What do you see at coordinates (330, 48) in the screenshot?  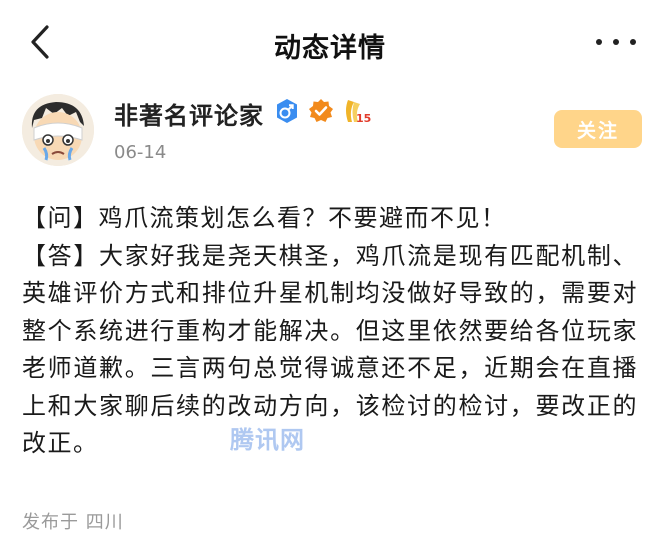 I see `page-title: 动态详情` at bounding box center [330, 48].